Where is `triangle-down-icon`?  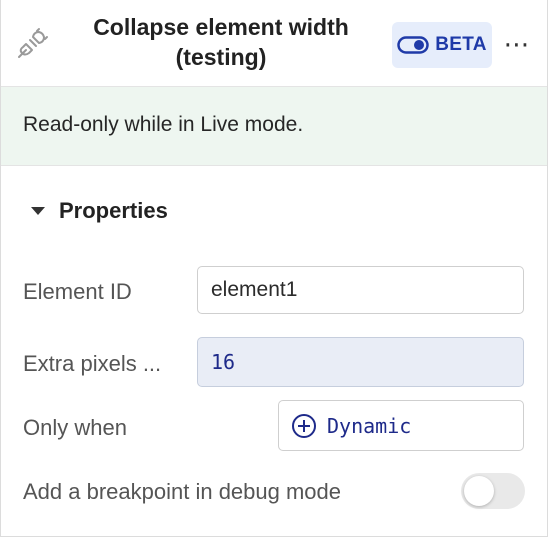
triangle-down-icon is located at coordinates (38, 211).